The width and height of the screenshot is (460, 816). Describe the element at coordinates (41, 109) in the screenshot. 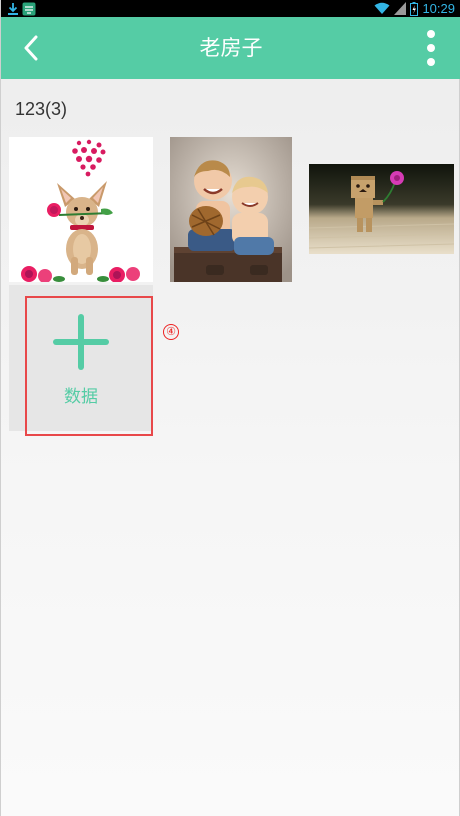

I see `album-title: 123(3)` at that location.